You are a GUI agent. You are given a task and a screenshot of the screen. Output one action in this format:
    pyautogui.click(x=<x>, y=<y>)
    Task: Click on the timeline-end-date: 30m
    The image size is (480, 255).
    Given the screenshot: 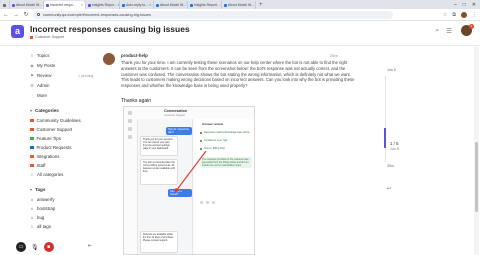 What is the action you would take?
    pyautogui.click(x=390, y=166)
    